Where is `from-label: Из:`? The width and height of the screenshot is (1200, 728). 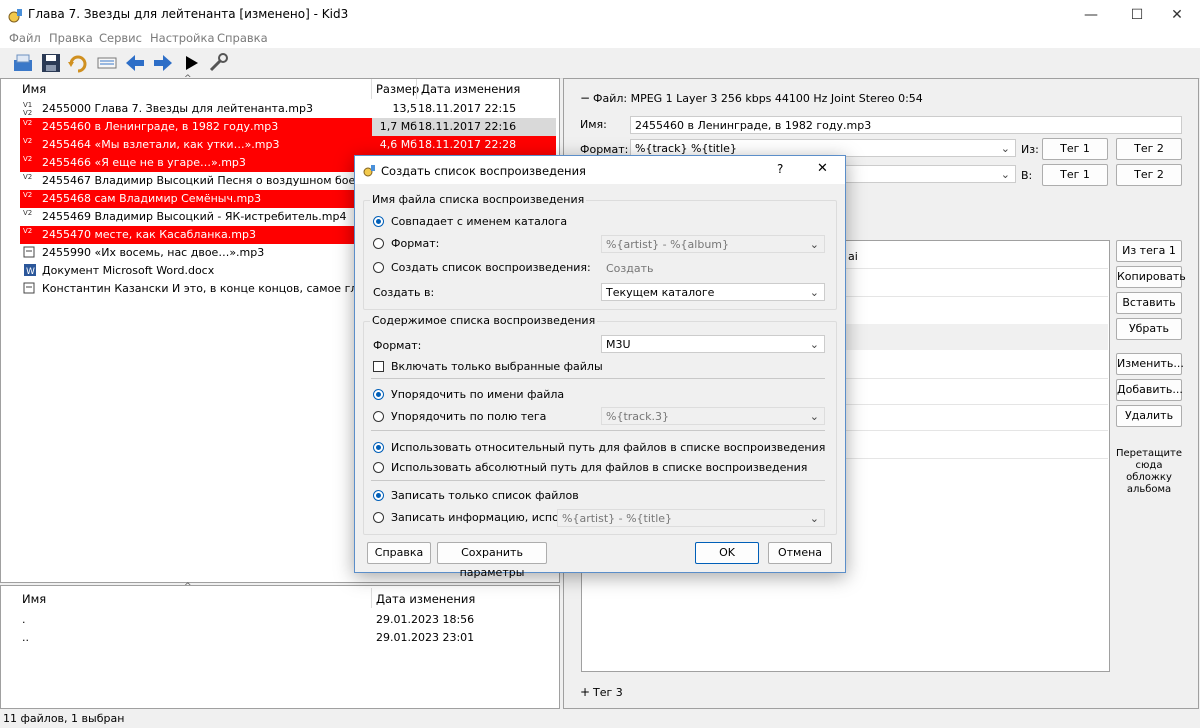
from-label: Из: is located at coordinates (1030, 149).